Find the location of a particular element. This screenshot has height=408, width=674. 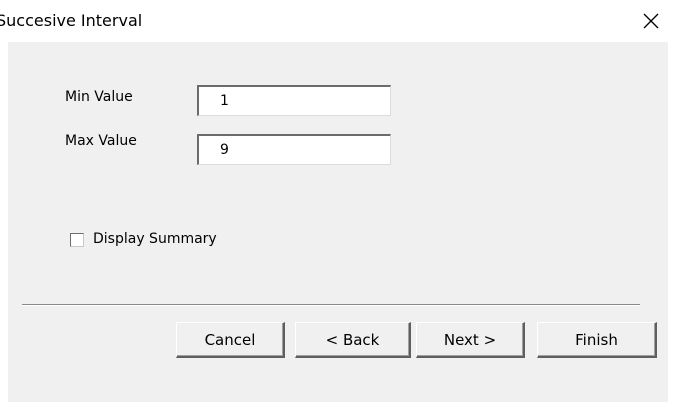

cancel-button: Cancel is located at coordinates (230, 340).